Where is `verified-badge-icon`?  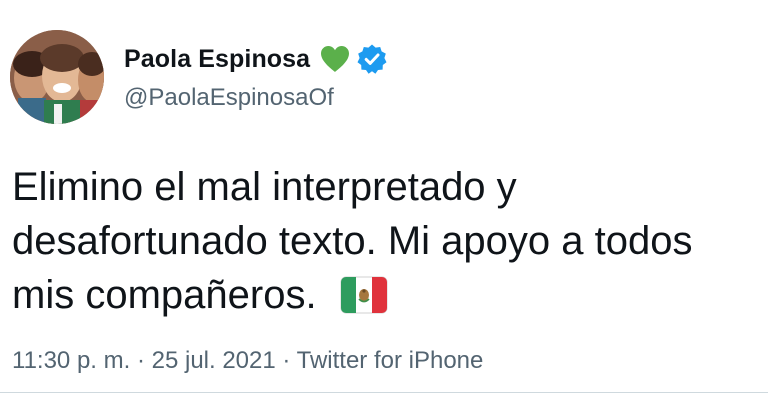 verified-badge-icon is located at coordinates (372, 59).